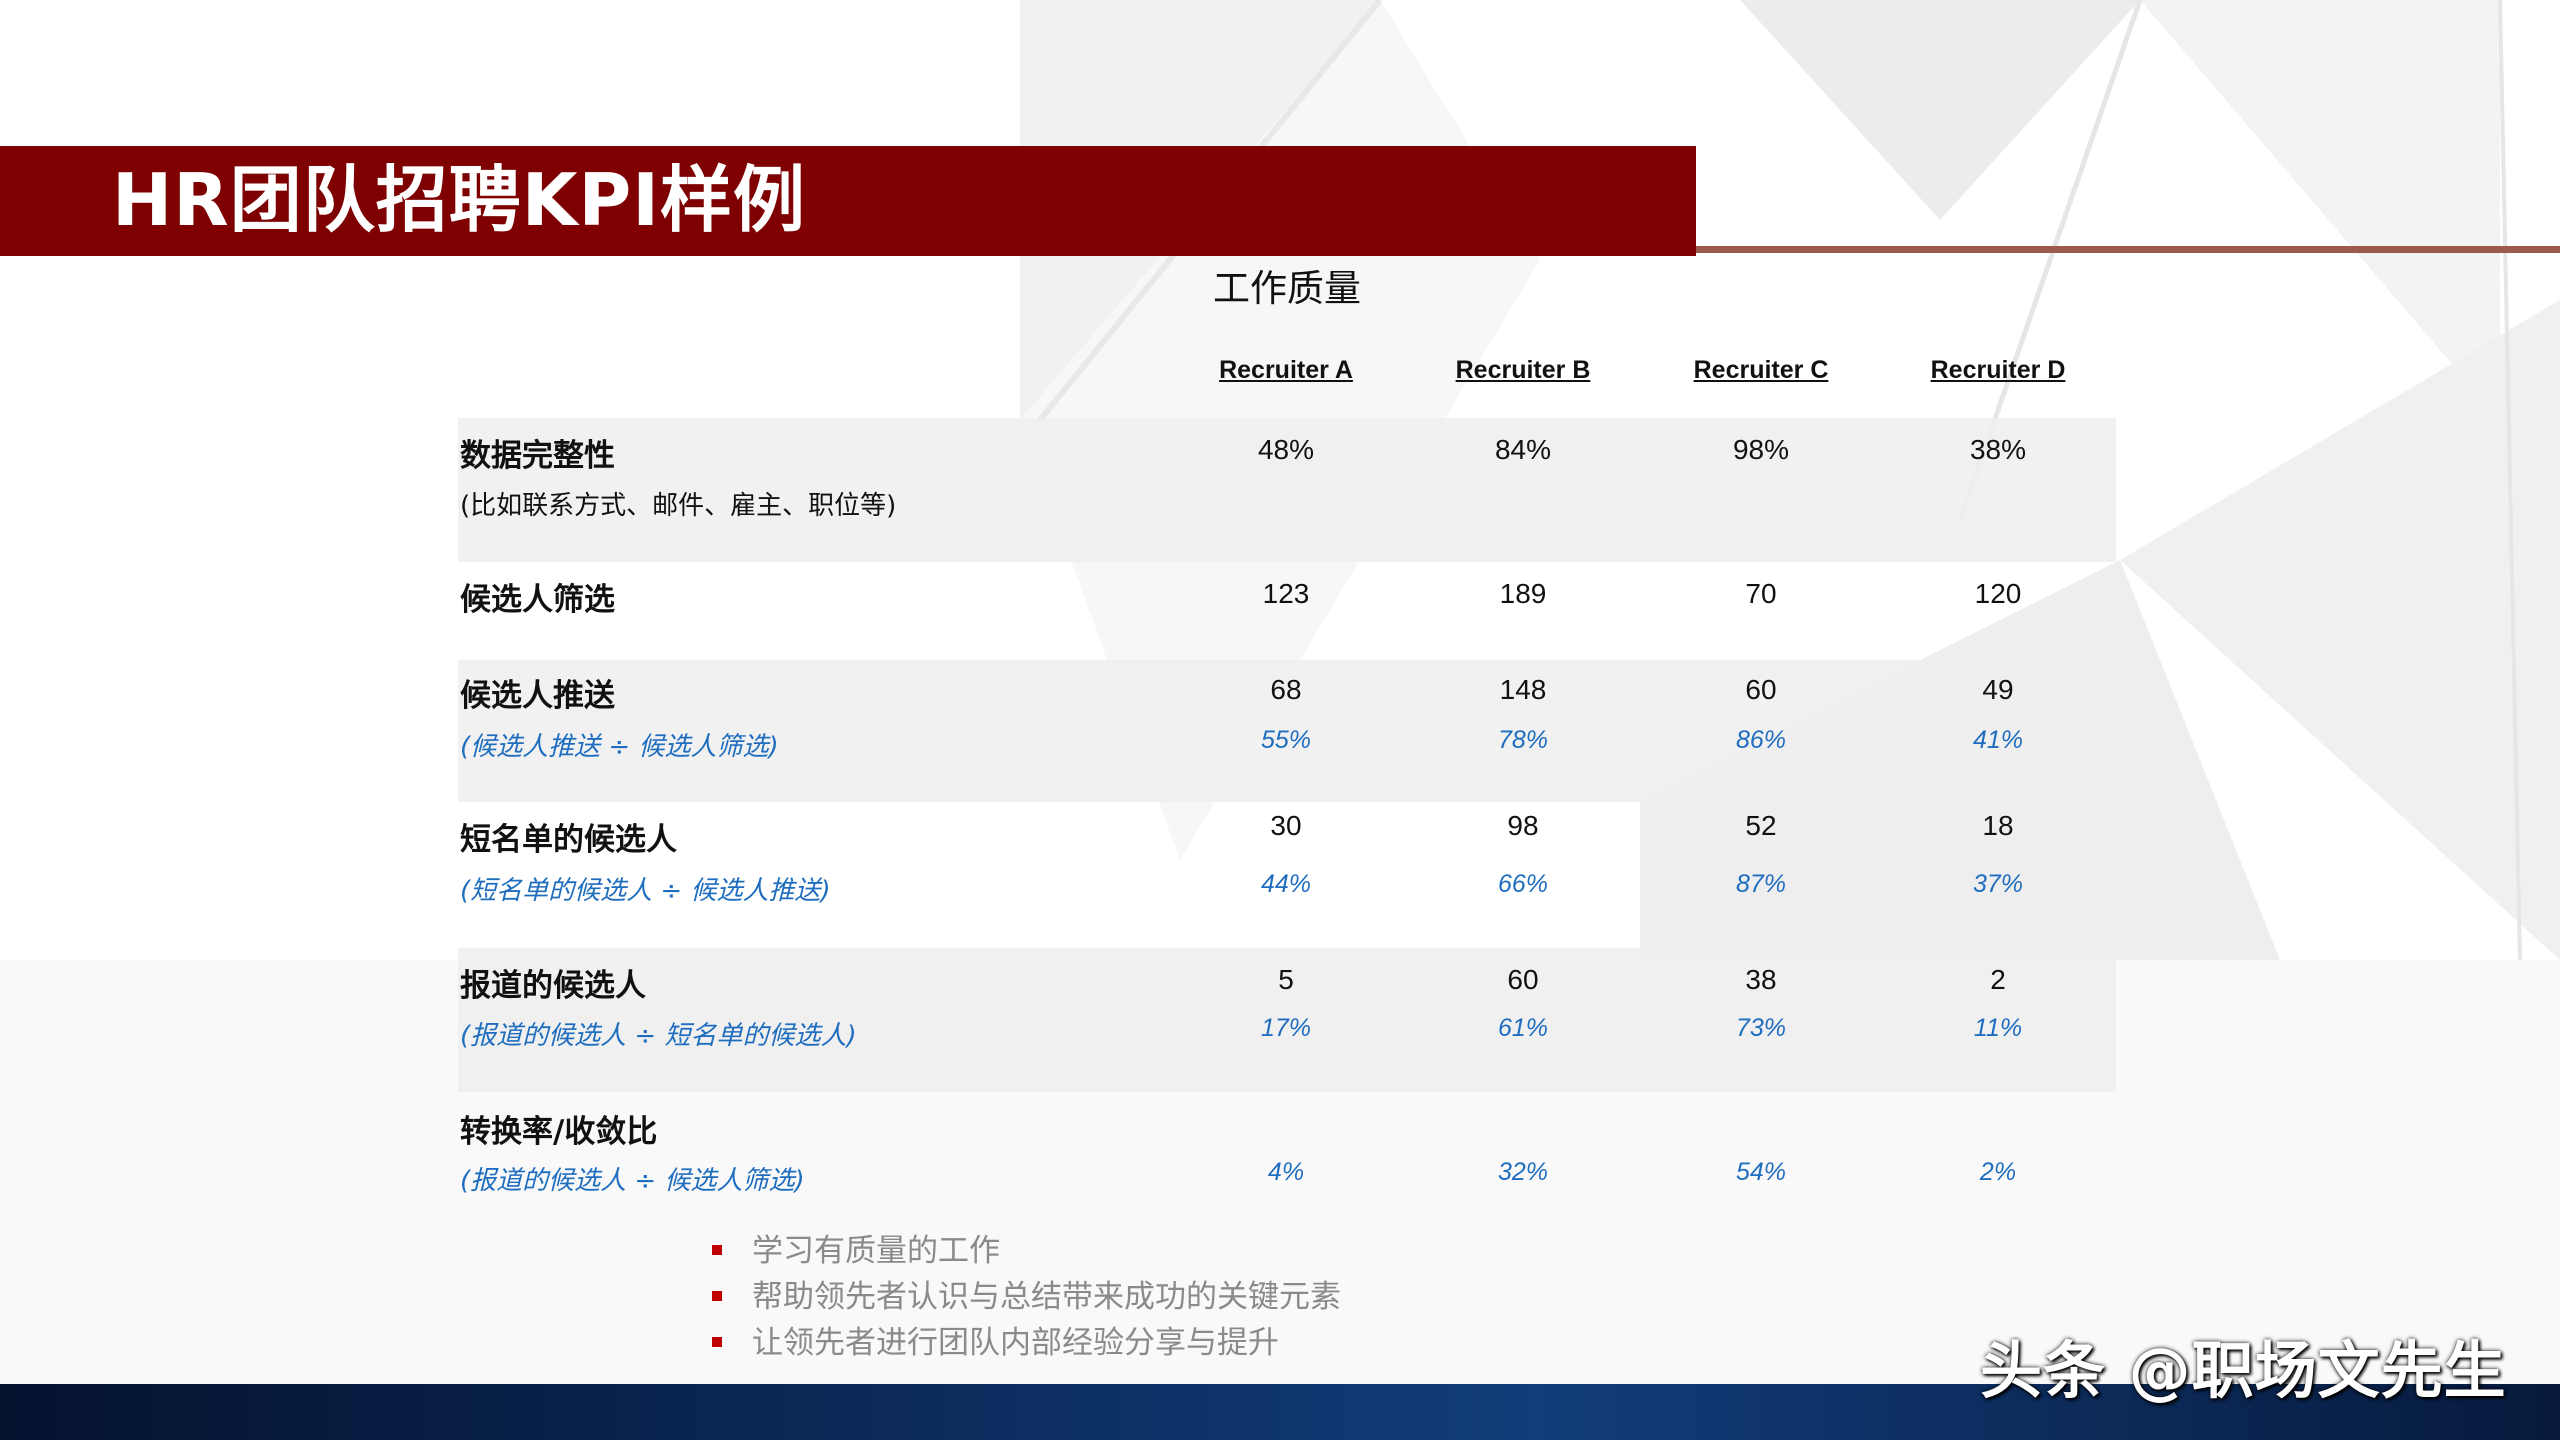 The image size is (2560, 1440). I want to click on table-cell: 70, so click(1761, 593).